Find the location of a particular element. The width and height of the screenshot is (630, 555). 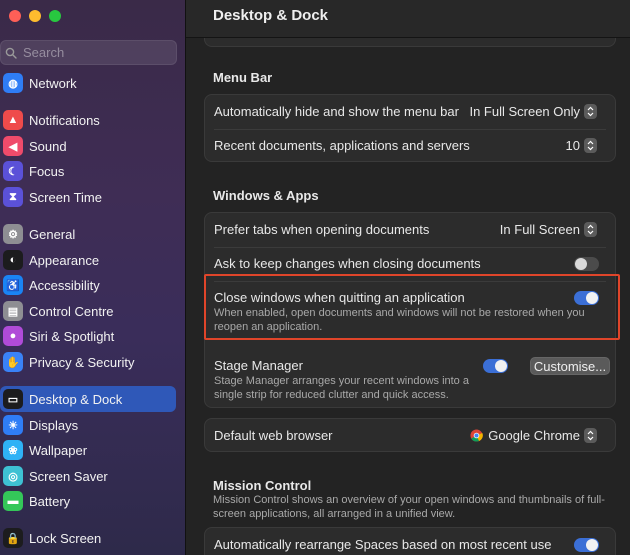

auto-hide-menu-bar-popup: In Full Screen Only is located at coordinates (533, 111).